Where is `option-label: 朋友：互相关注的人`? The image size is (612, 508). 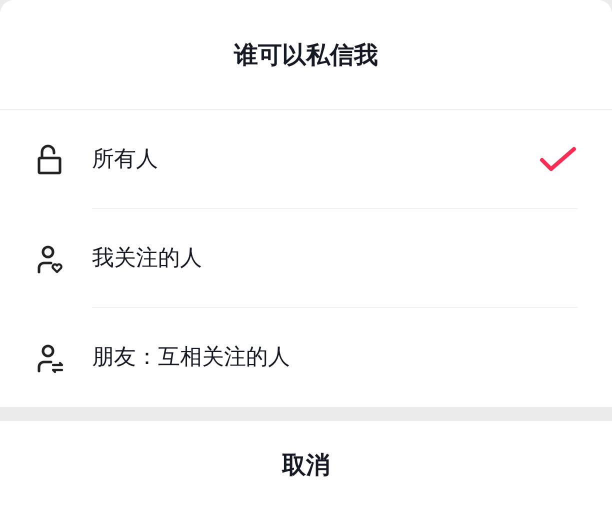 option-label: 朋友：互相关注的人 is located at coordinates (191, 358).